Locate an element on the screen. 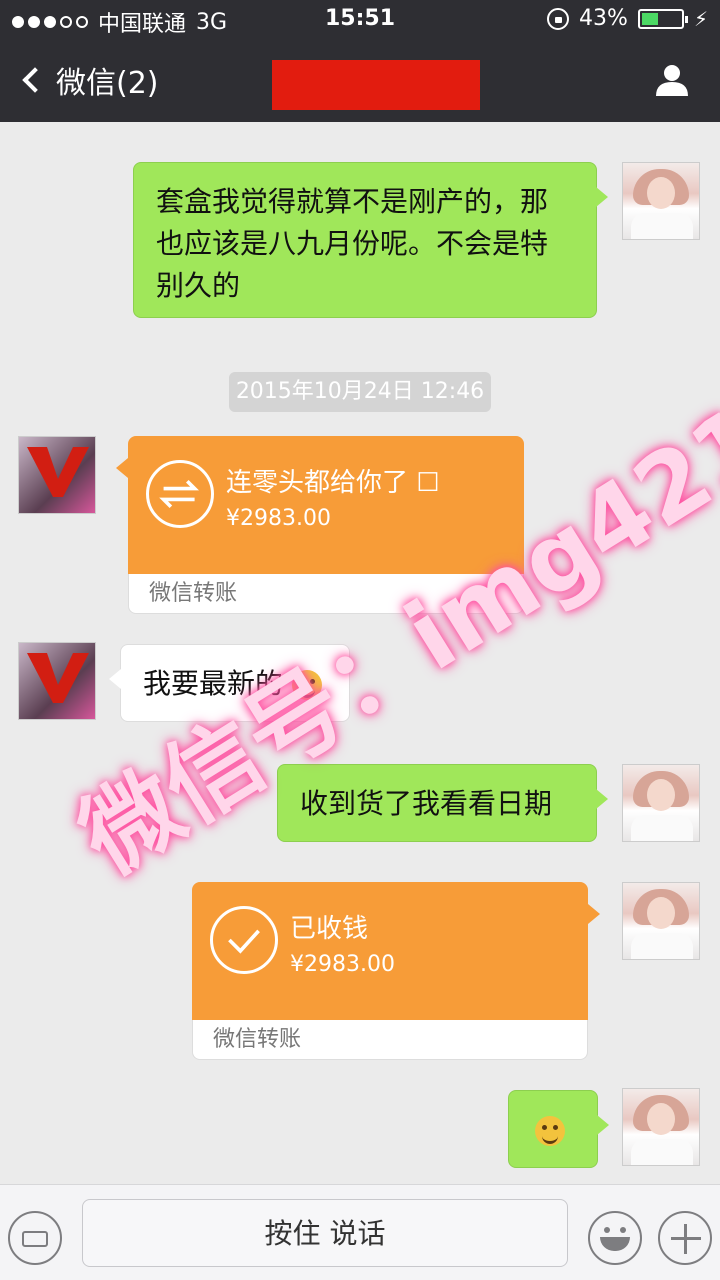 The image size is (720, 1280). keyboard-icon is located at coordinates (35, 1238).